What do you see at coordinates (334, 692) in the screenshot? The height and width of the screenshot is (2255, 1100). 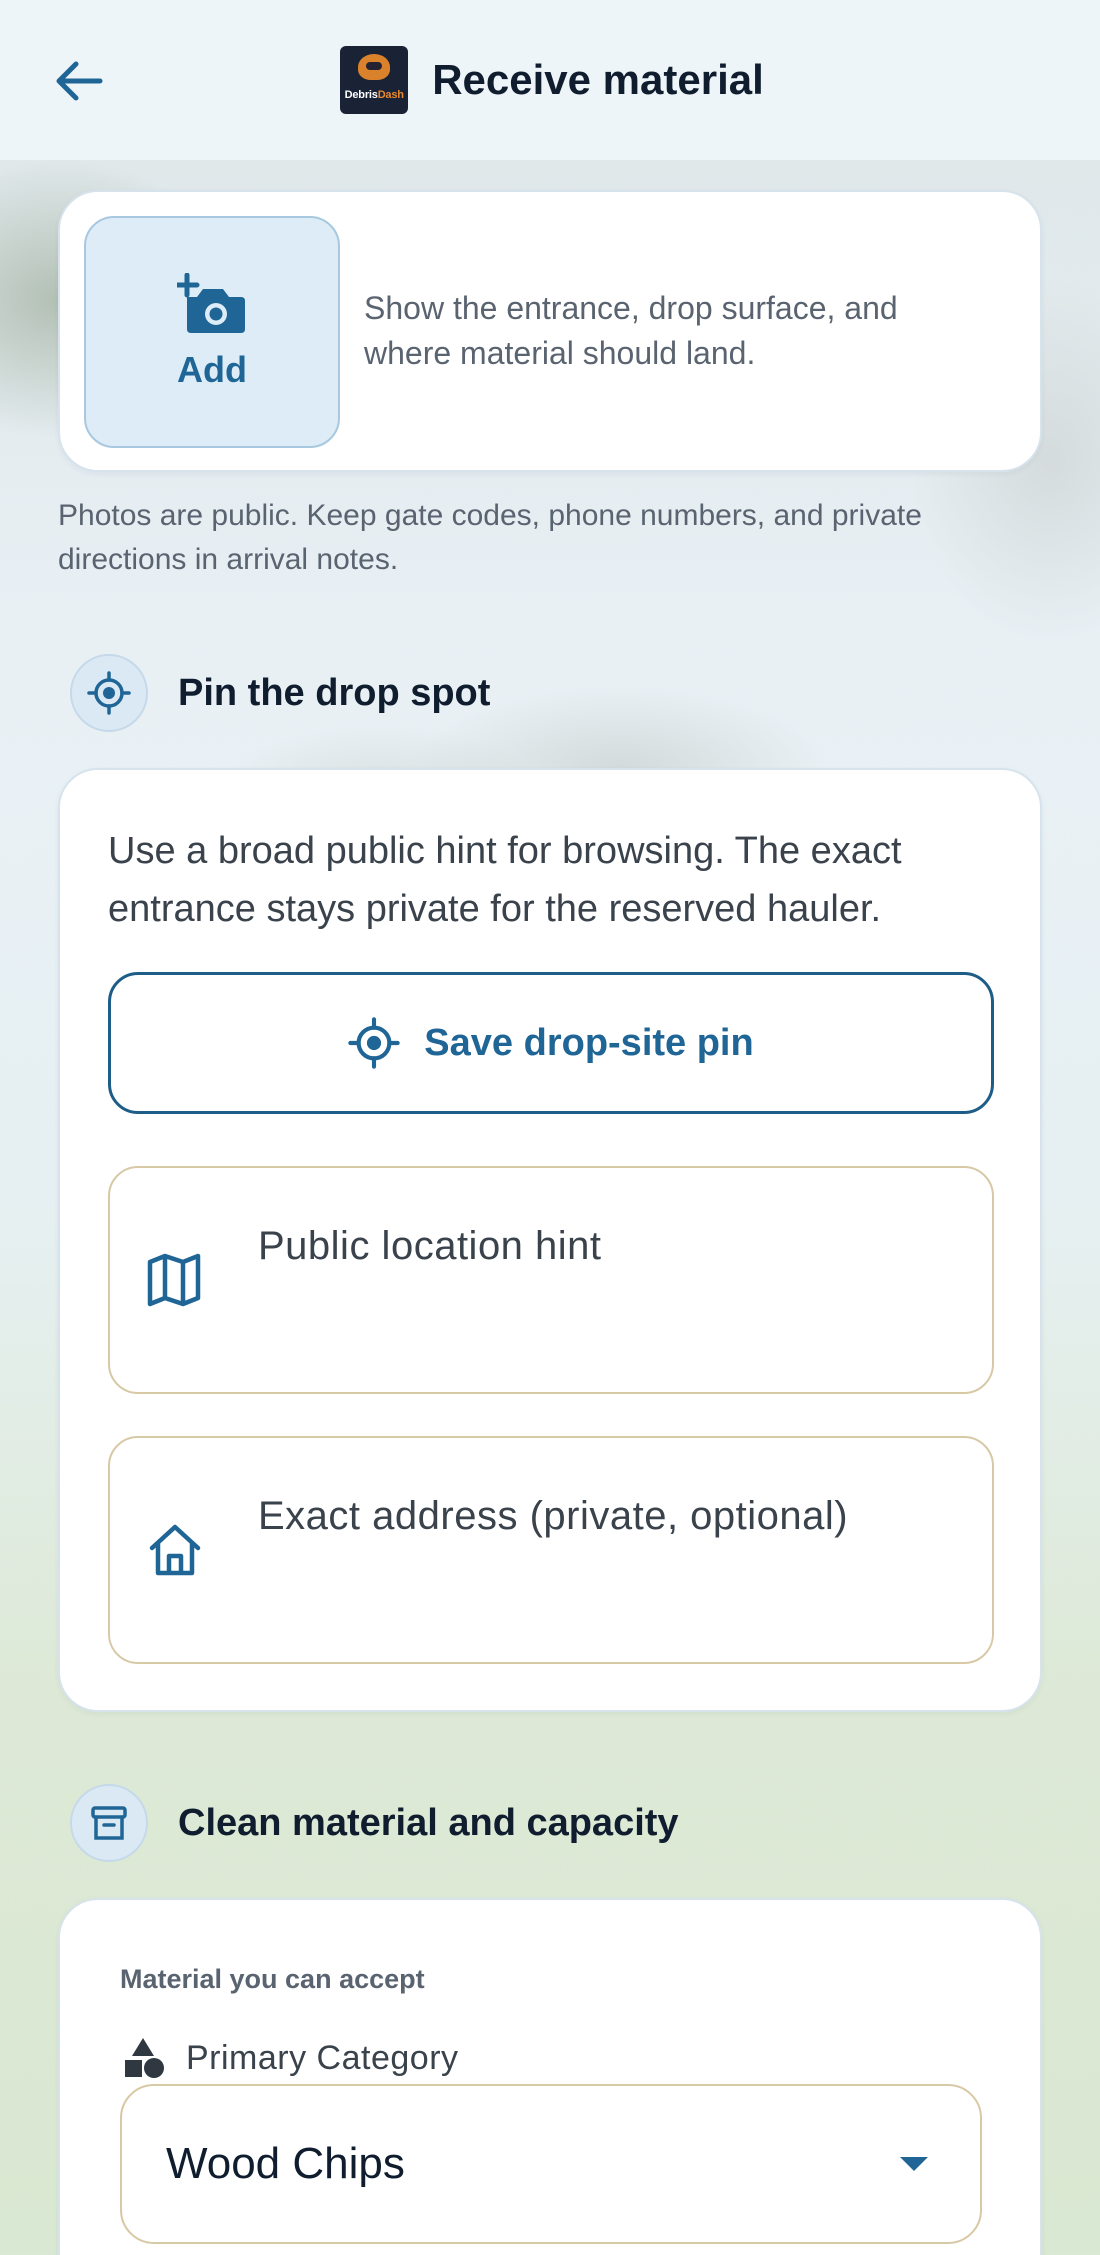 I see `pin-section-title: Pin the drop spot` at bounding box center [334, 692].